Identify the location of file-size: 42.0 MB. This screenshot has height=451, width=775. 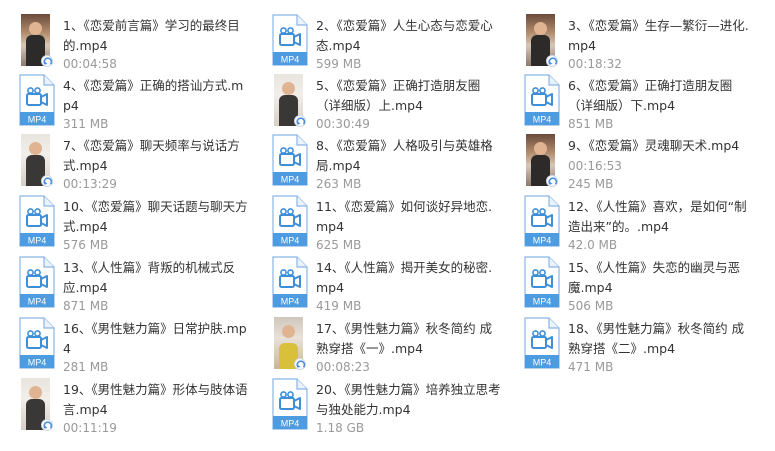
(593, 245).